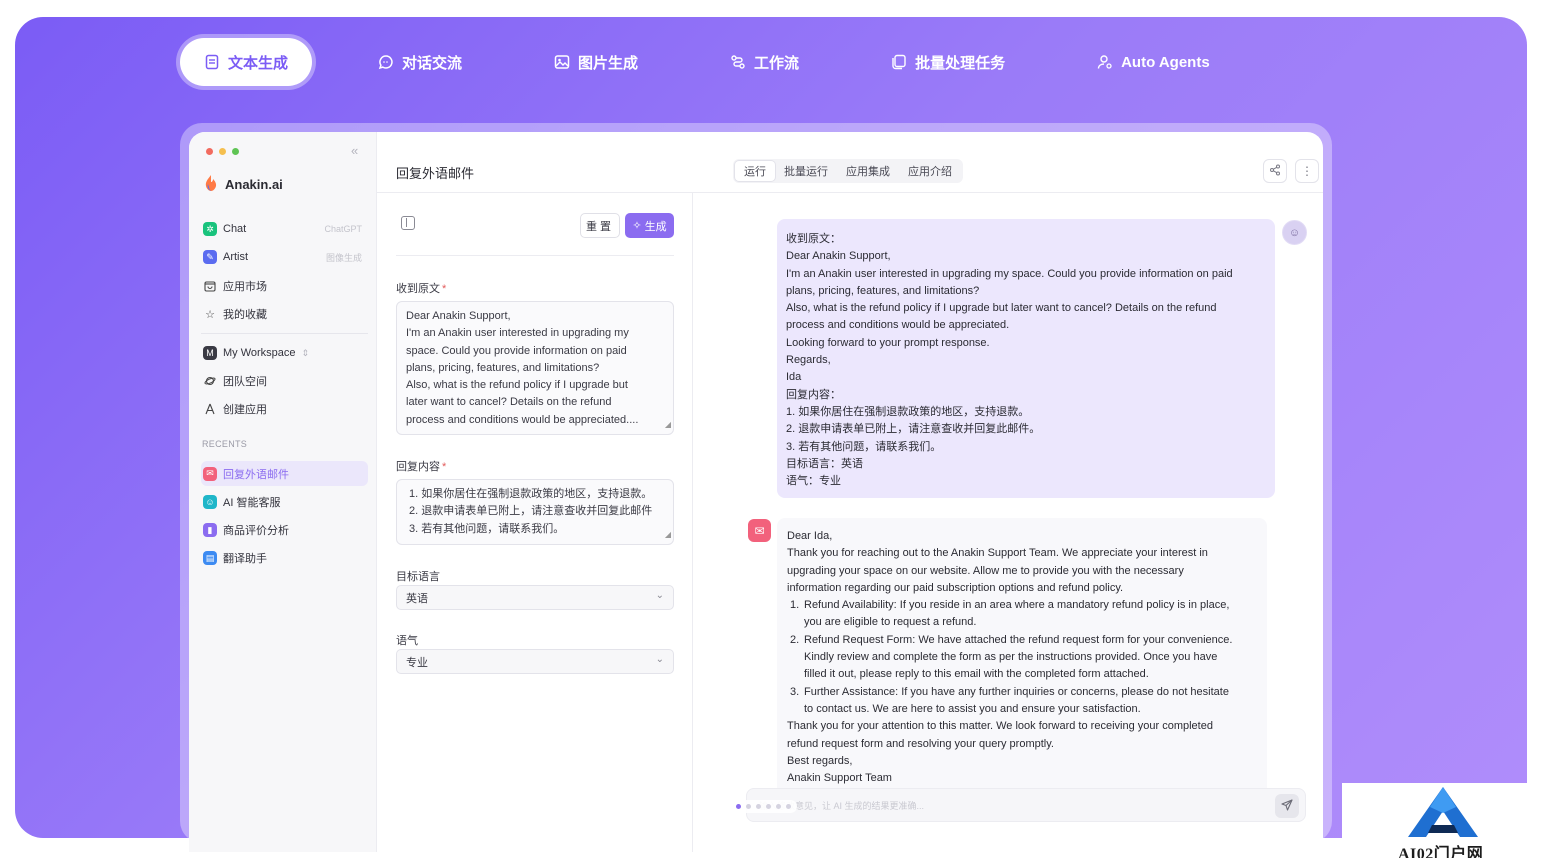 This screenshot has width=1542, height=858. I want to click on message-line: Best regards,, so click(820, 760).